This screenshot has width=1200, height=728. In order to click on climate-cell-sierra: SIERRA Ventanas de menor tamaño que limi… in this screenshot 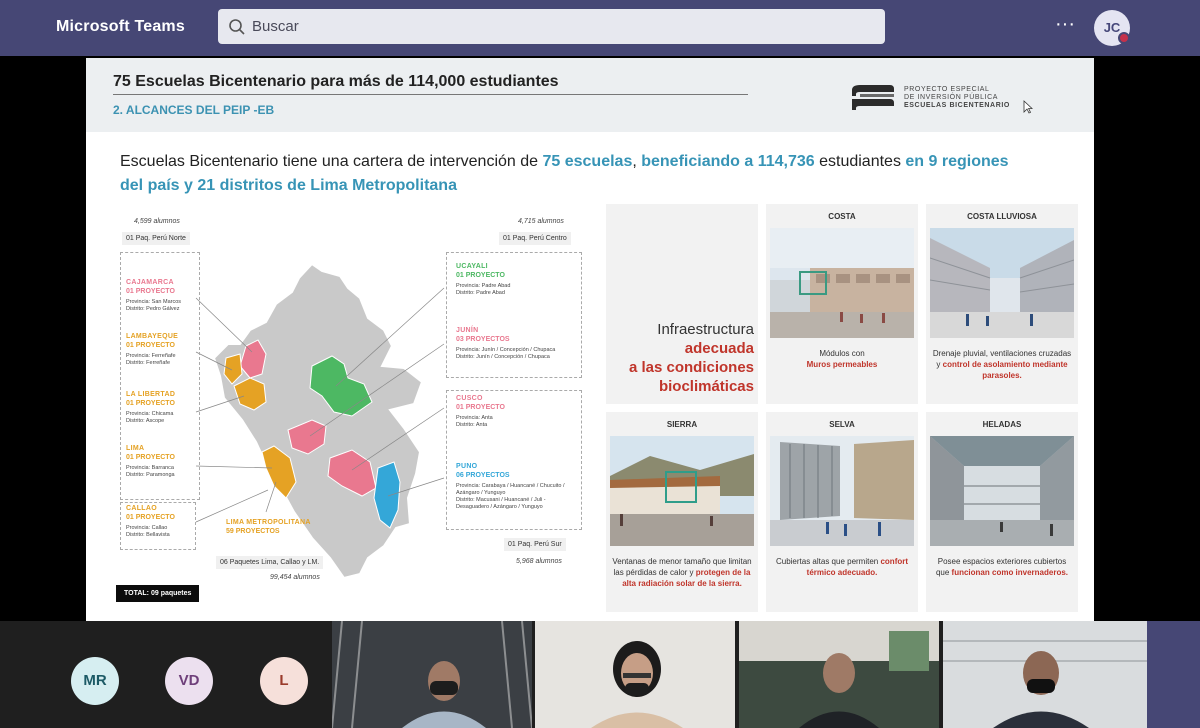, I will do `click(682, 512)`.